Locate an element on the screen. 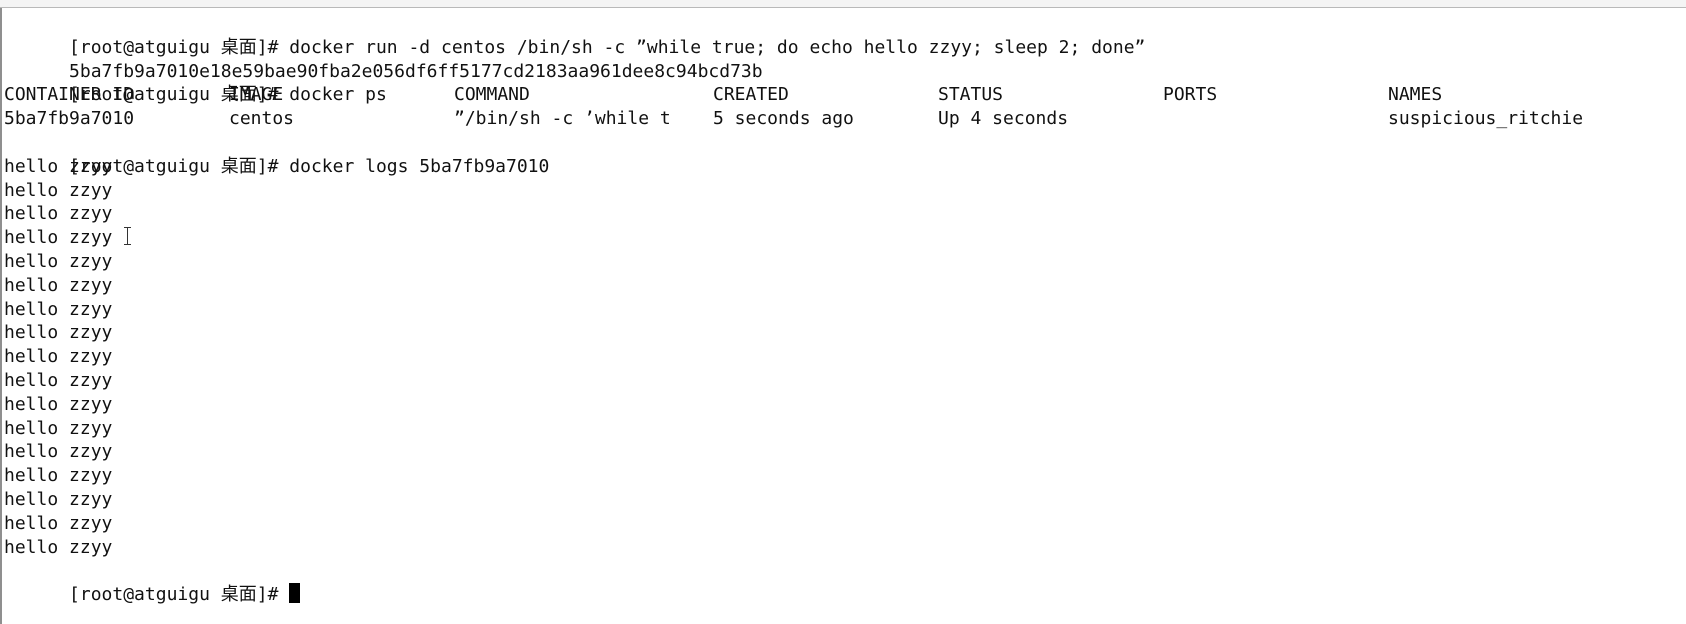  column-header-ports: PORTS is located at coordinates (1190, 95).